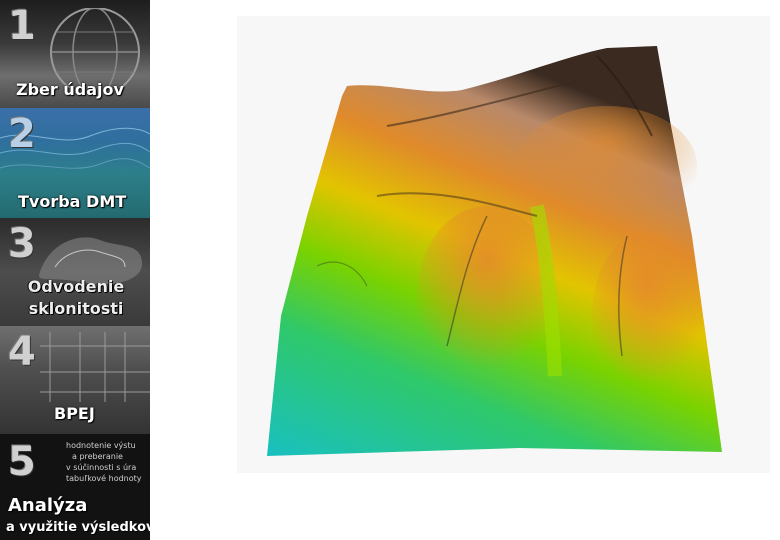 This screenshot has height=540, width=780. Describe the element at coordinates (22, 26) in the screenshot. I see `step-number: 1` at that location.